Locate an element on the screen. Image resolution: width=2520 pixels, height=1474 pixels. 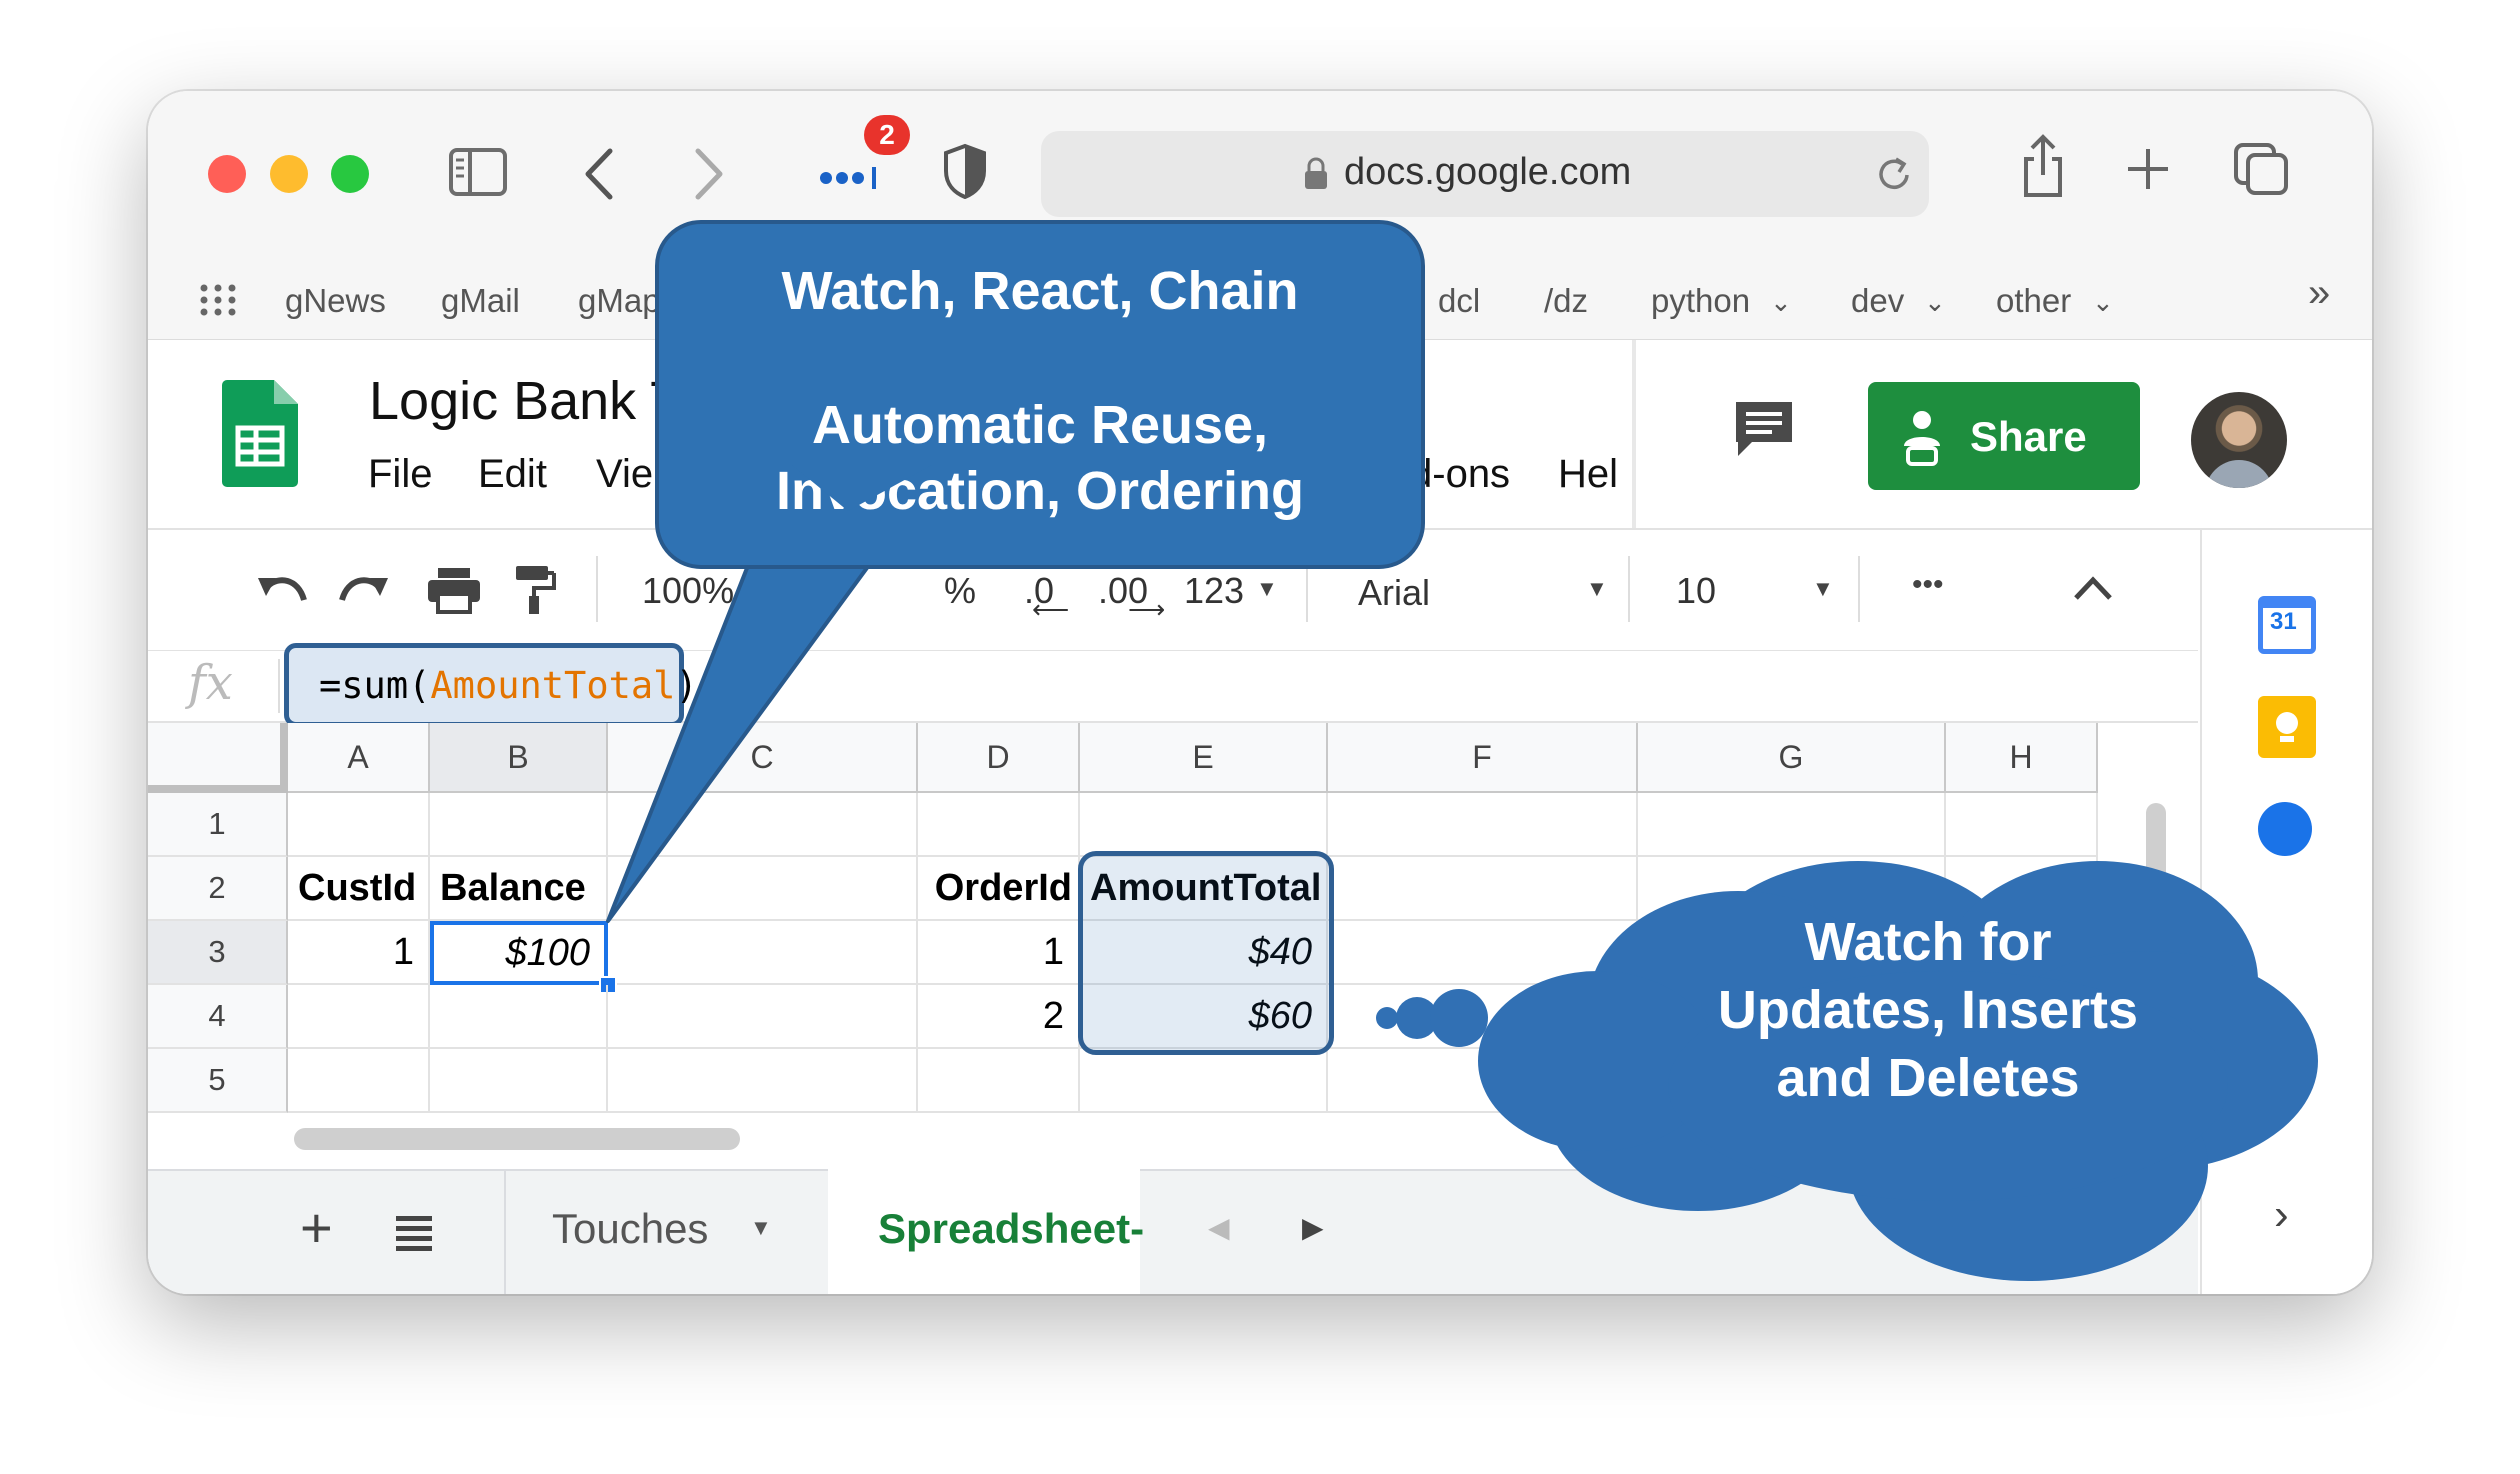
cell-h5 is located at coordinates (2022, 1081).